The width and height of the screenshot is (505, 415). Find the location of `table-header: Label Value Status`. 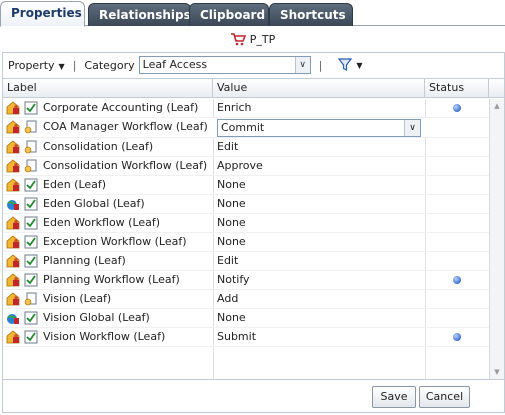

table-header: Label Value Status is located at coordinates (253, 88).